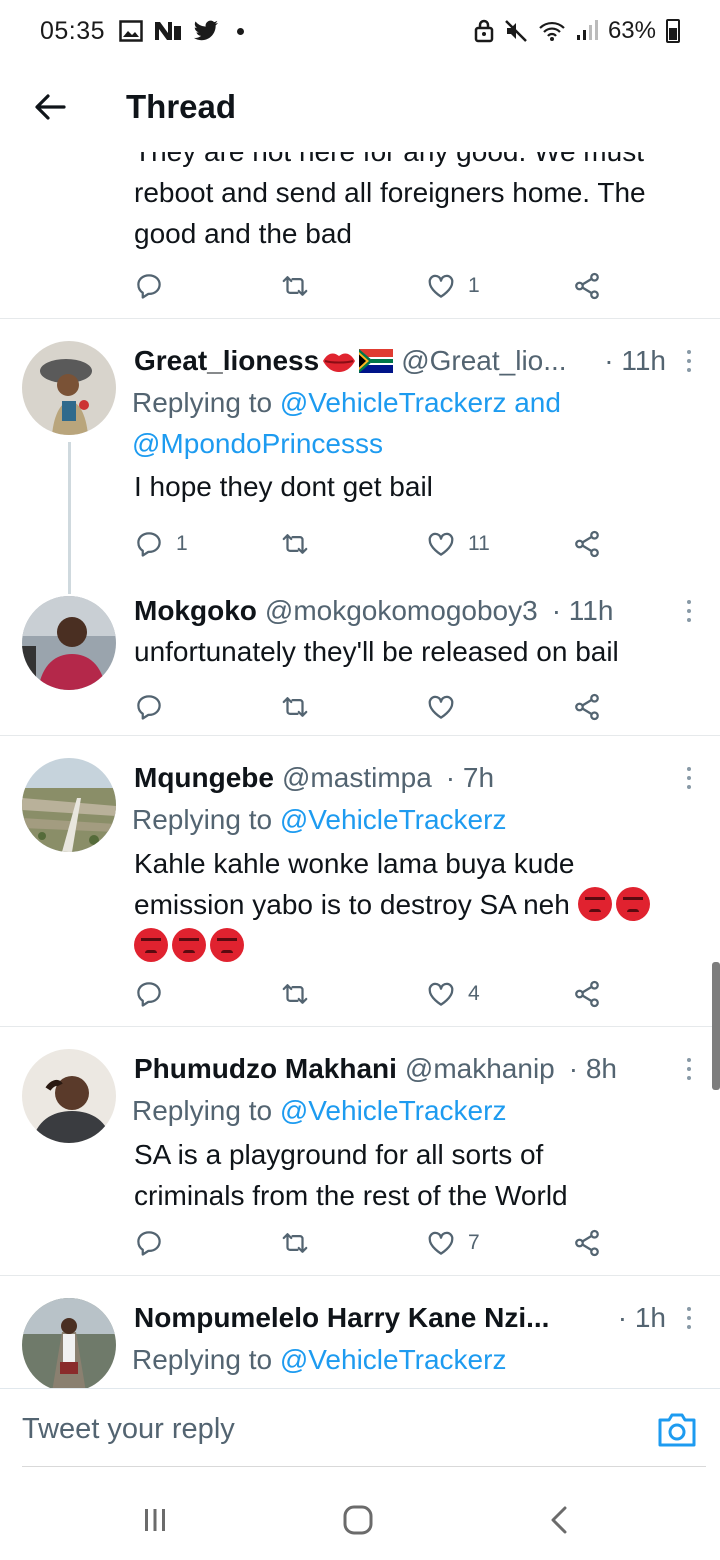 Image resolution: width=720 pixels, height=1560 pixels. I want to click on gallery-icon, so click(131, 31).